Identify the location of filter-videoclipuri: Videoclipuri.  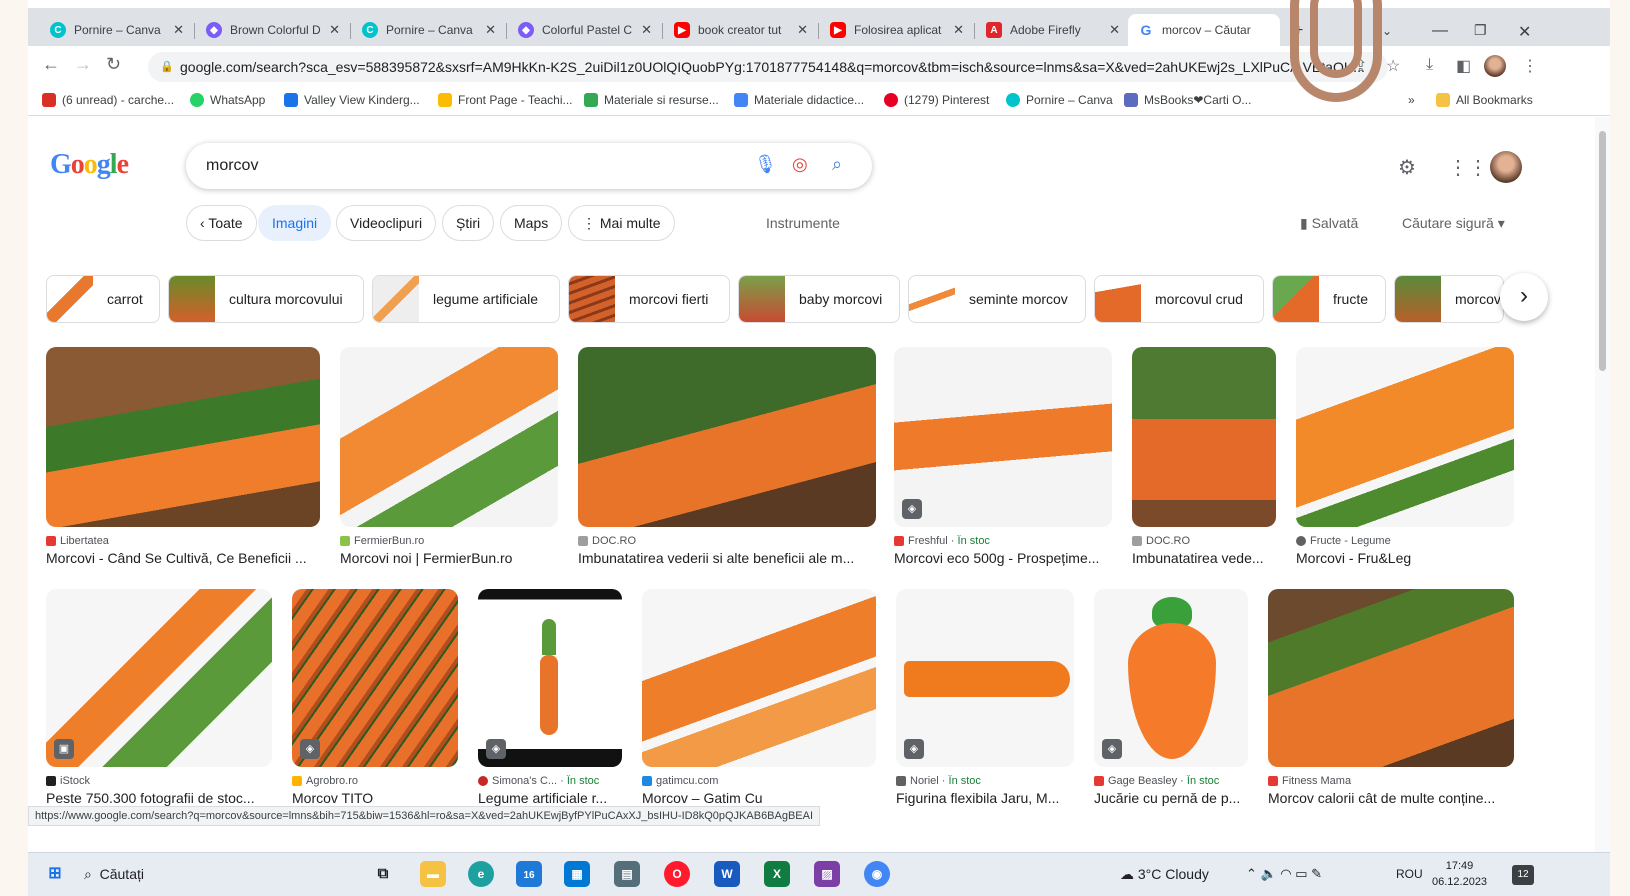
(386, 223).